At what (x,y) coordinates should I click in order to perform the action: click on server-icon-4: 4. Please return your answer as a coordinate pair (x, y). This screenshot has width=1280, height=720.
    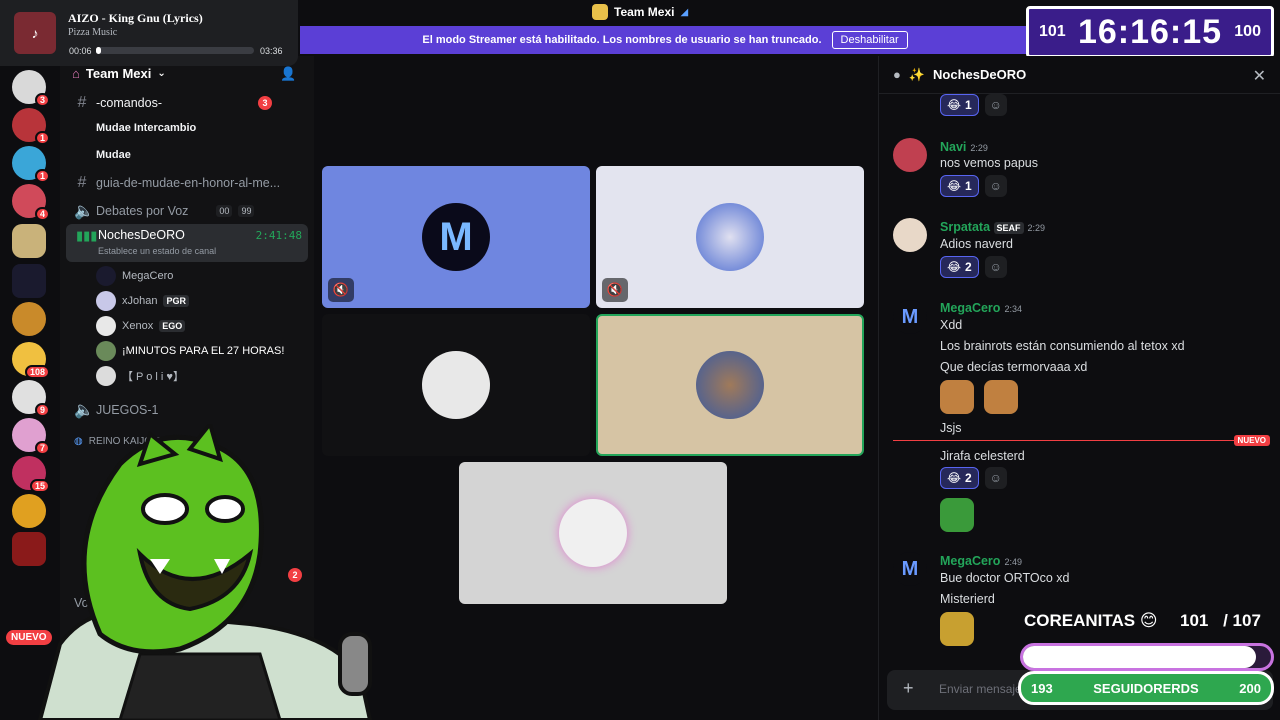
    Looking at the image, I should click on (31, 202).